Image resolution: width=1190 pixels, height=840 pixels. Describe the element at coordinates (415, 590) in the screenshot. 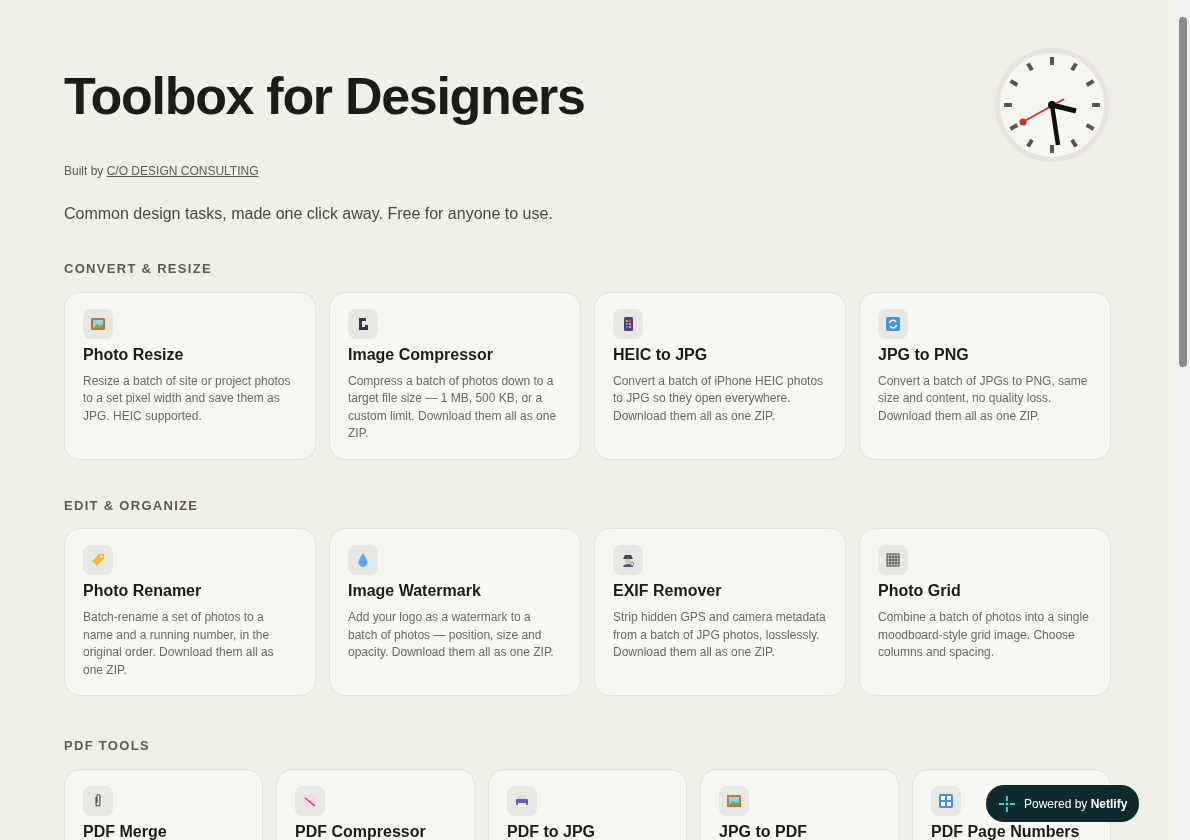

I see `card-title: Image Watermark` at that location.